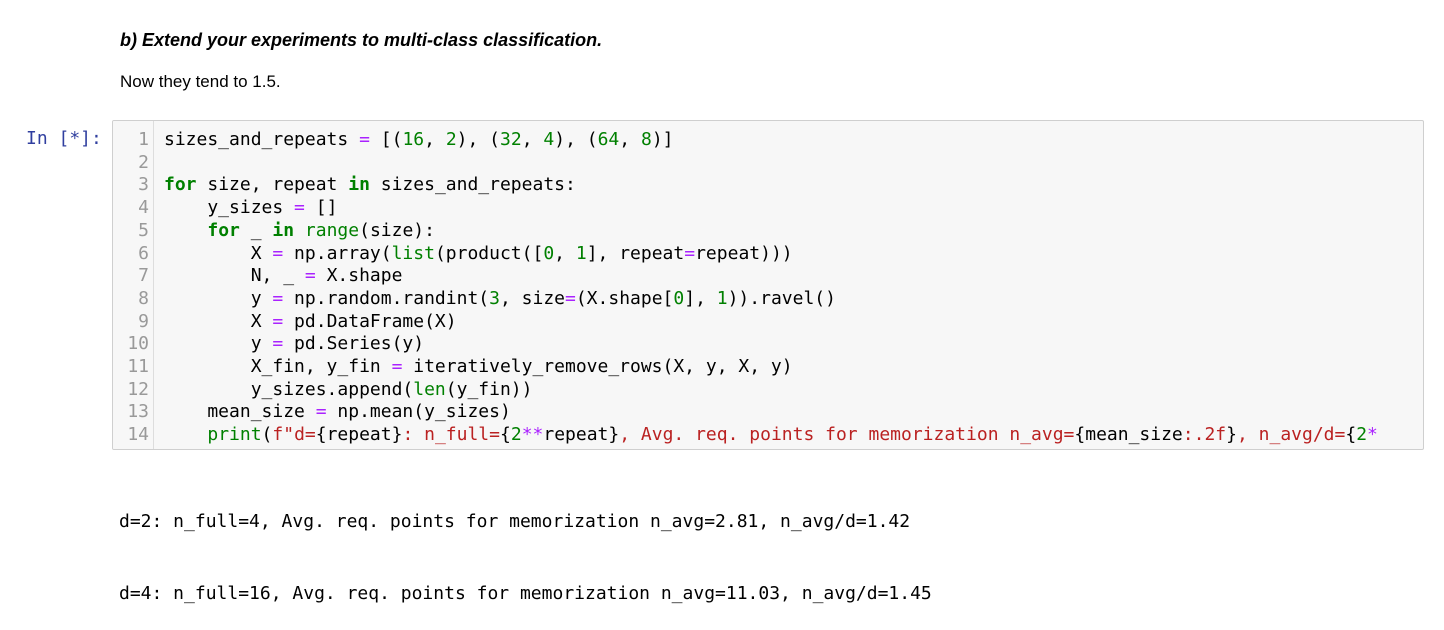 Image resolution: width=1444 pixels, height=630 pixels. I want to click on markdown-text: Now they tend to 1.5., so click(200, 81).